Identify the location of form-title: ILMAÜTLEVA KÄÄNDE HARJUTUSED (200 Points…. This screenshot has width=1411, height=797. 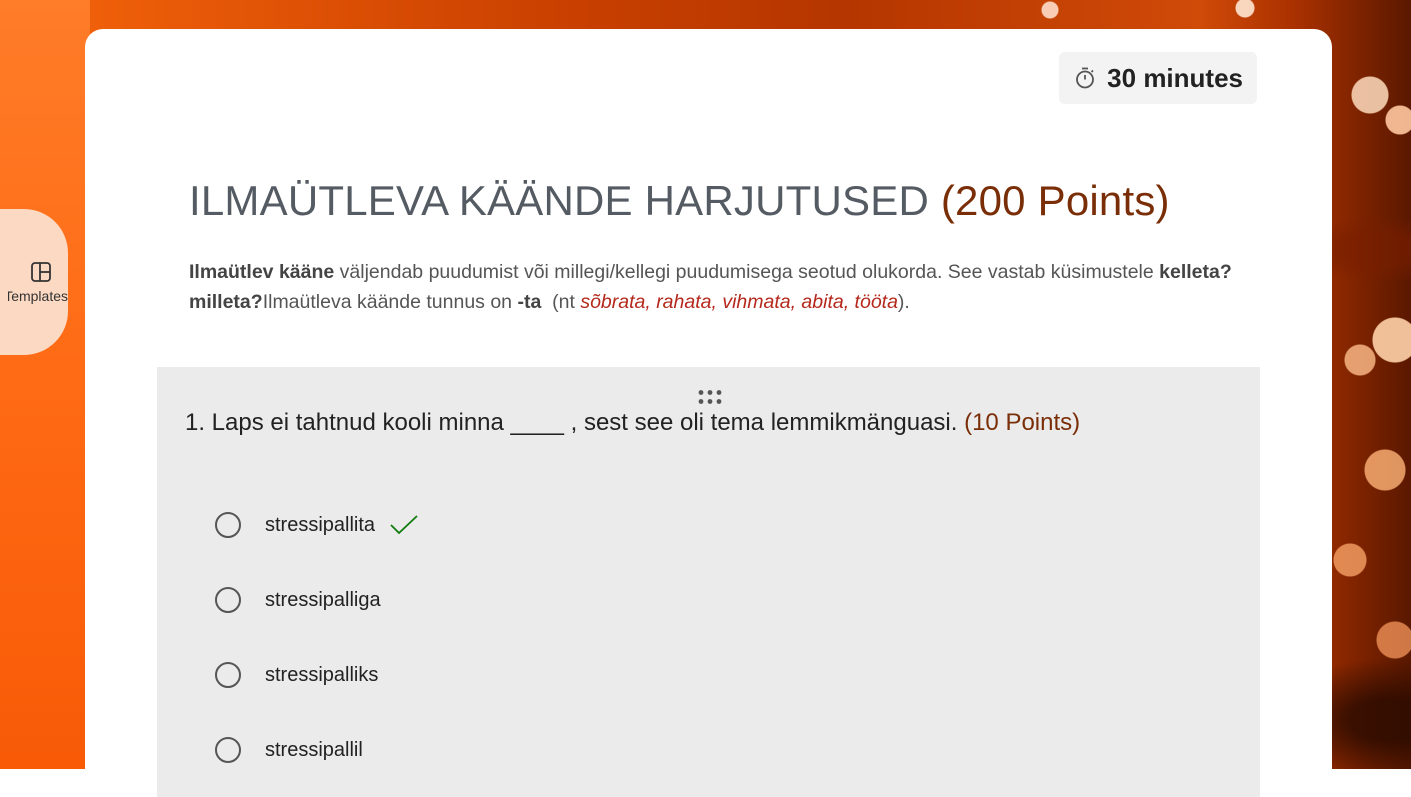
(679, 201).